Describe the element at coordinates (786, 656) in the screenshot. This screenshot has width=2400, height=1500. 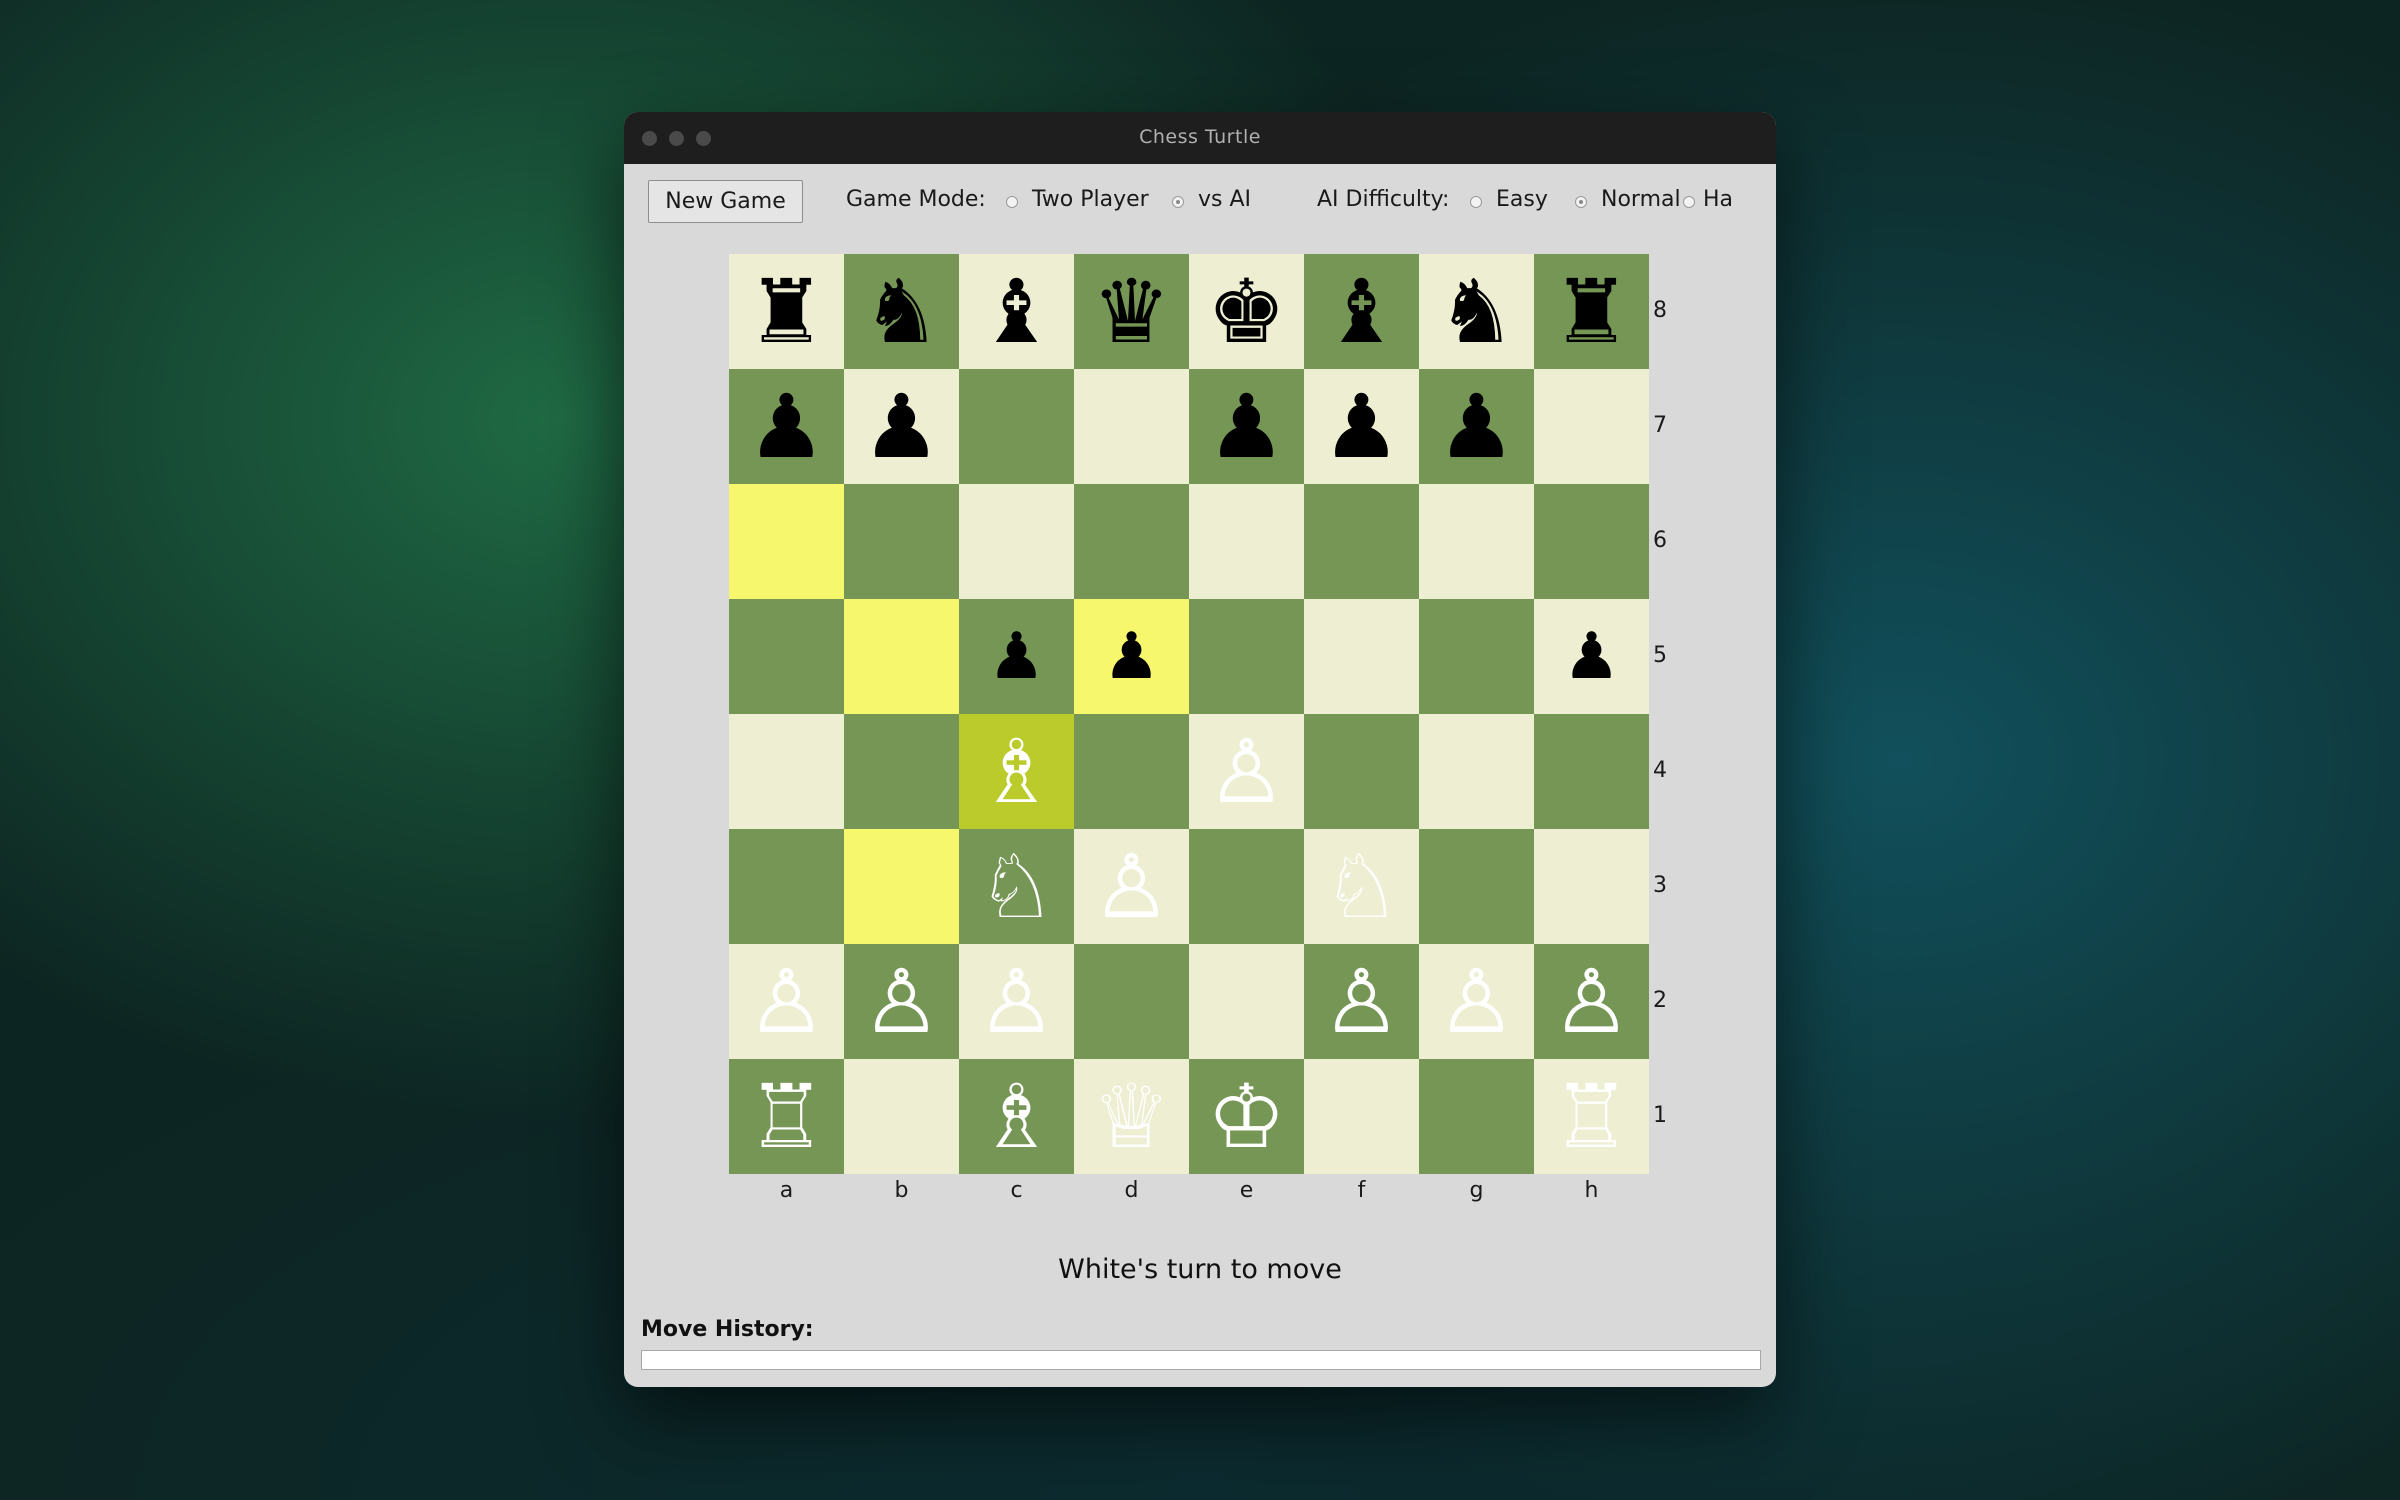
I see `square-a5` at that location.